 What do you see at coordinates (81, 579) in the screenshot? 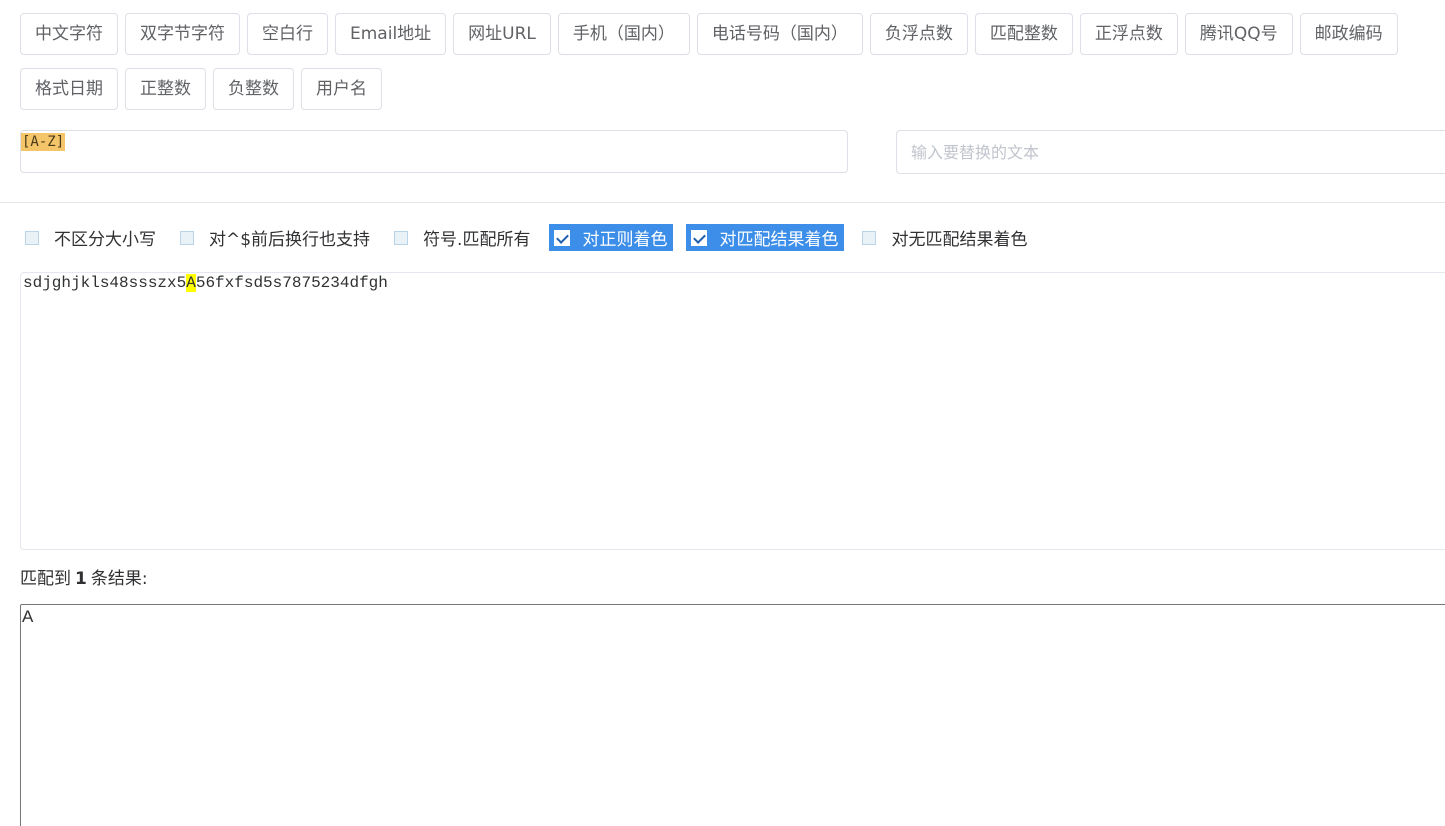
I see `match-count-value: 1` at bounding box center [81, 579].